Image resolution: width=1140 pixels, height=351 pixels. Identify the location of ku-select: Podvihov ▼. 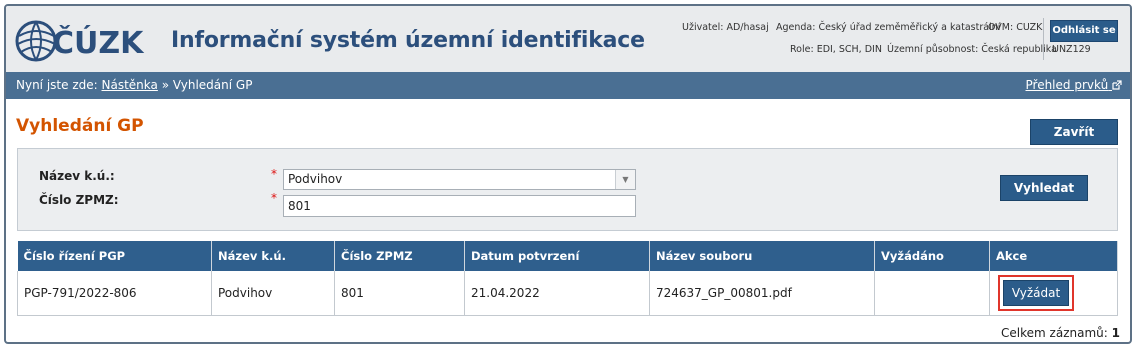
(459, 179).